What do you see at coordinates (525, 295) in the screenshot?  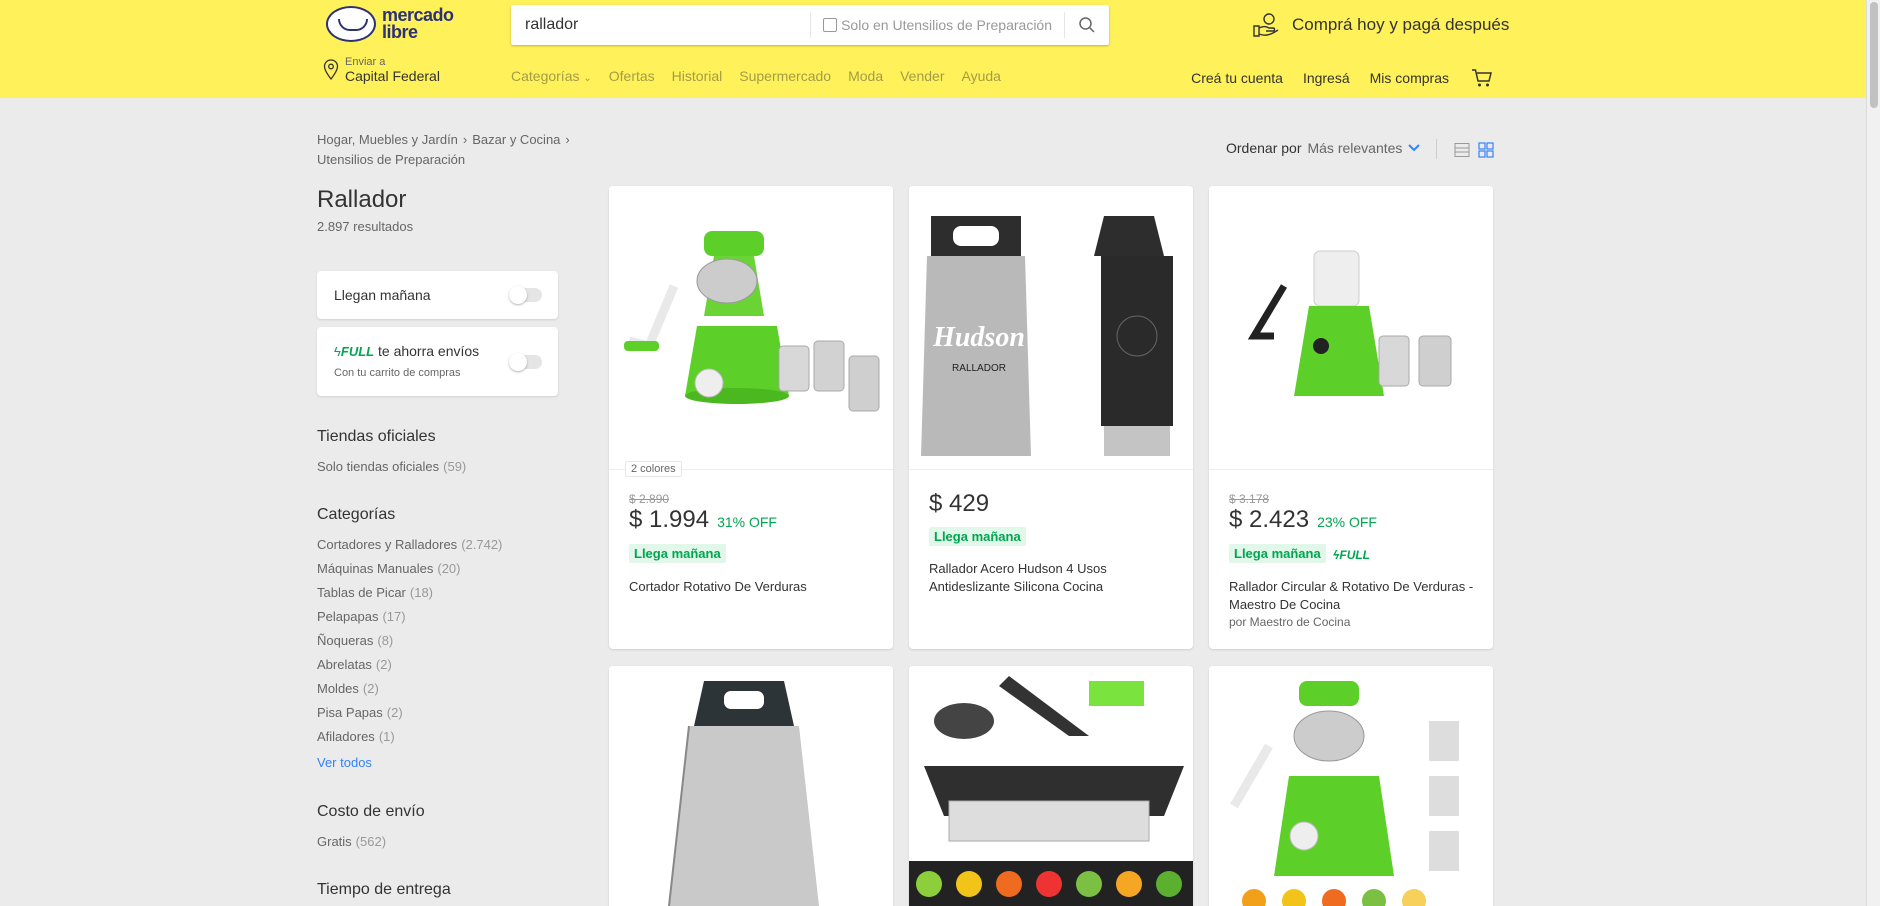 I see `llegan-toggle` at bounding box center [525, 295].